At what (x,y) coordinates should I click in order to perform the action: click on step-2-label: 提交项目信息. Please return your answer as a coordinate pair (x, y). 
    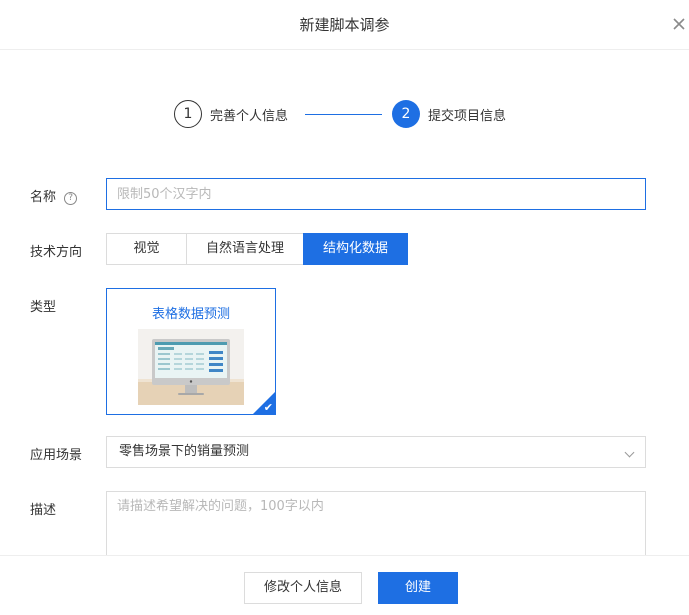
    Looking at the image, I should click on (467, 116).